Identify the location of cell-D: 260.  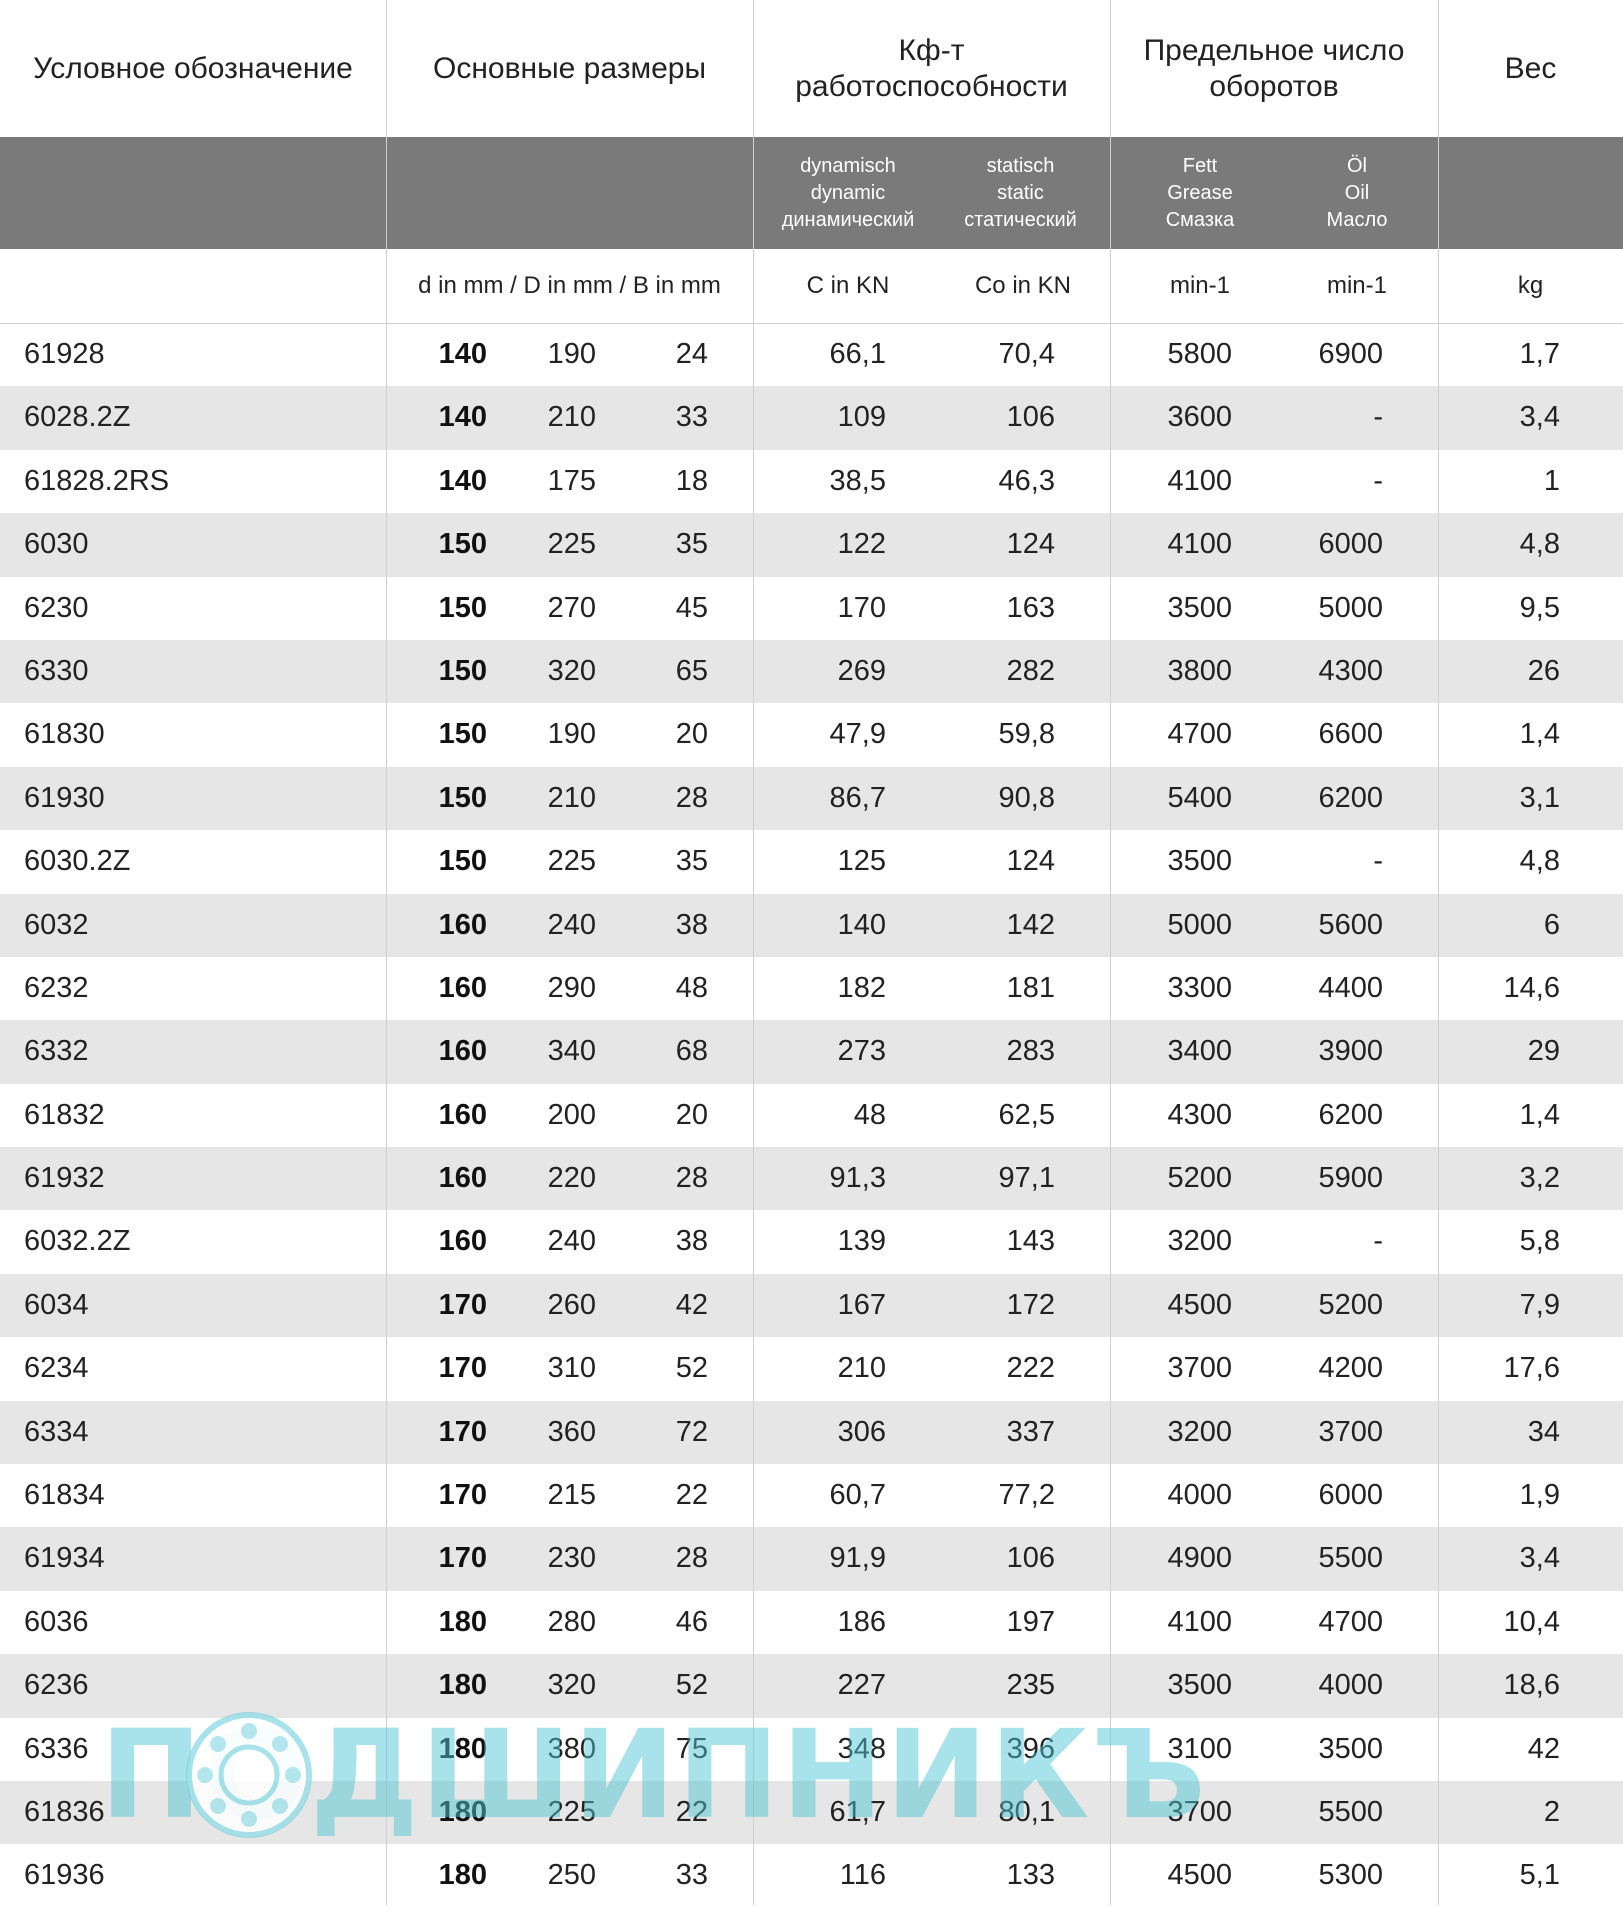
(571, 1304).